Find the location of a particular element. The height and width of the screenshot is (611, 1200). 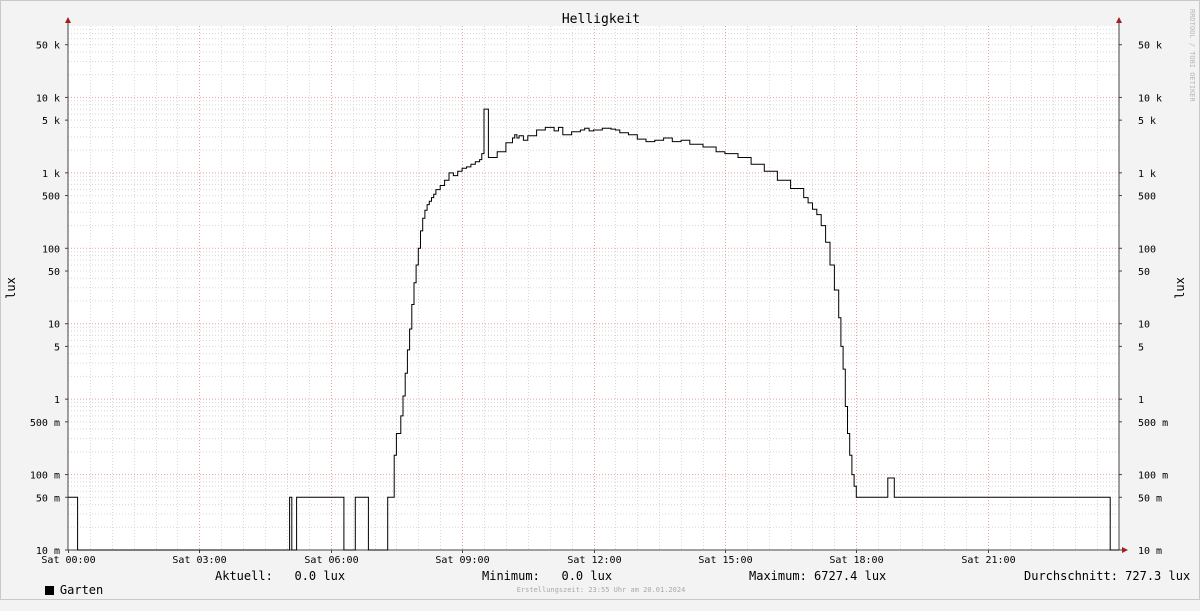

y-tick-label-left: 50 is located at coordinates (54, 272).